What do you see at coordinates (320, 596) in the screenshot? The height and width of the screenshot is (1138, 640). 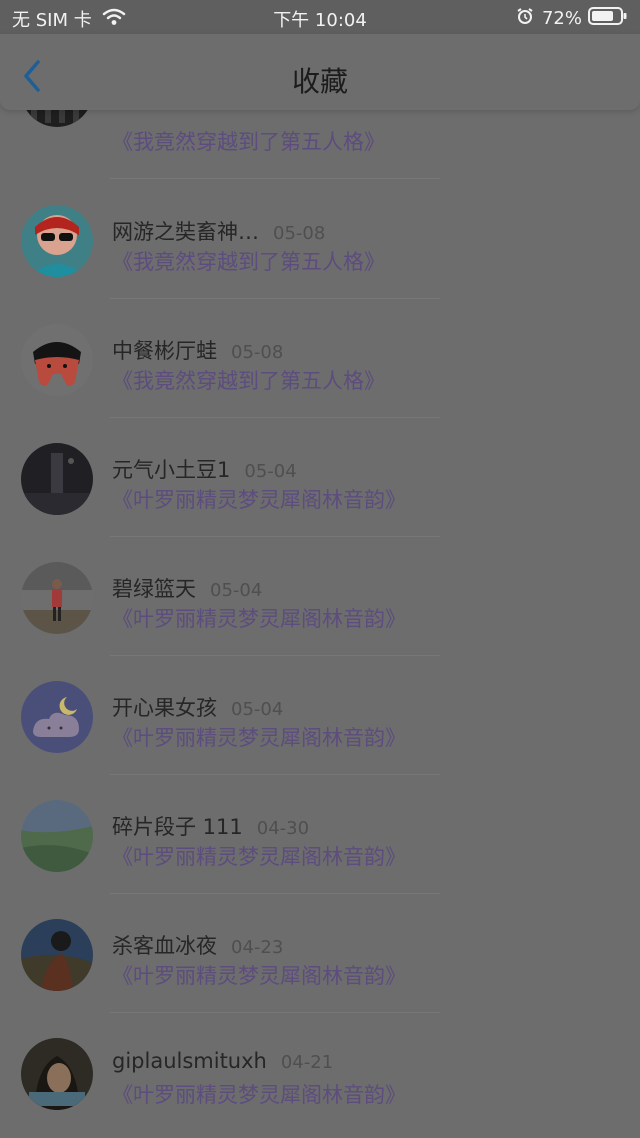 I see `list-item: 碧绿篮天 05-04 《叶罗丽精灵梦灵犀阁林音韵》` at bounding box center [320, 596].